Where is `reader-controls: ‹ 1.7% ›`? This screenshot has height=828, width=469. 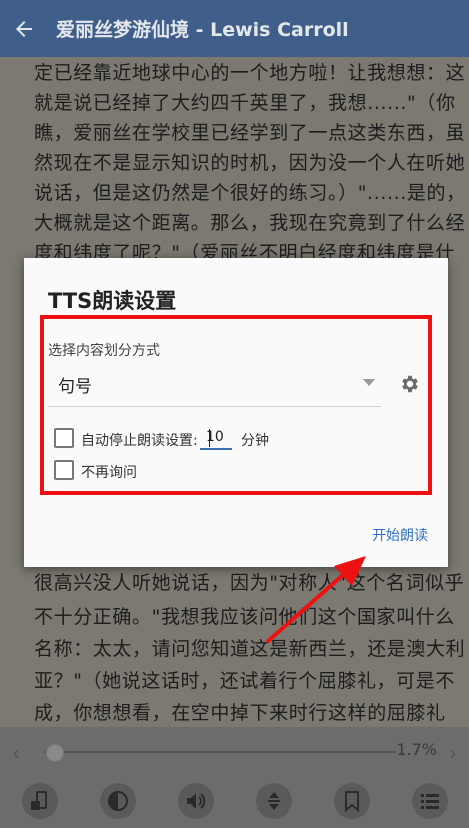 reader-controls: ‹ 1.7% › is located at coordinates (234, 777).